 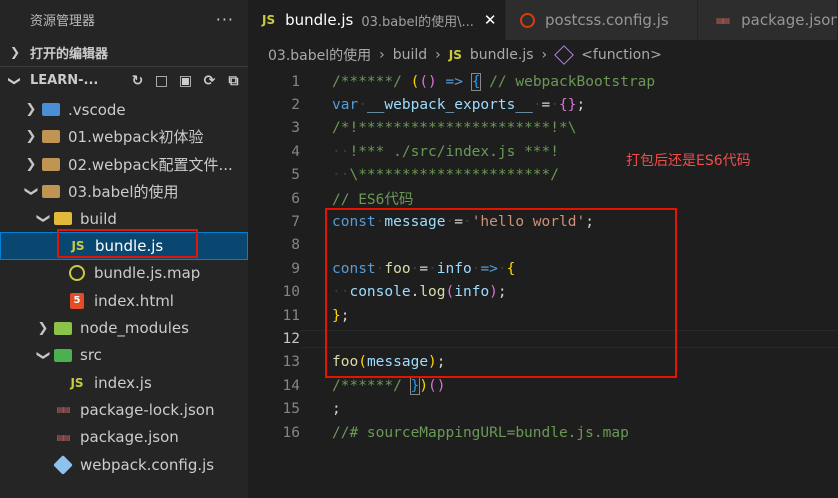 I want to click on breadcrumb-symbol: <function>, so click(x=621, y=55).